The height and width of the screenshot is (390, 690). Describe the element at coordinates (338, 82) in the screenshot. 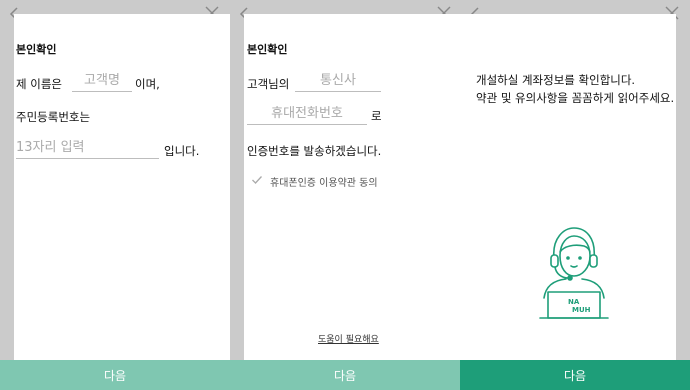

I see `carrier-select: 통신사` at that location.